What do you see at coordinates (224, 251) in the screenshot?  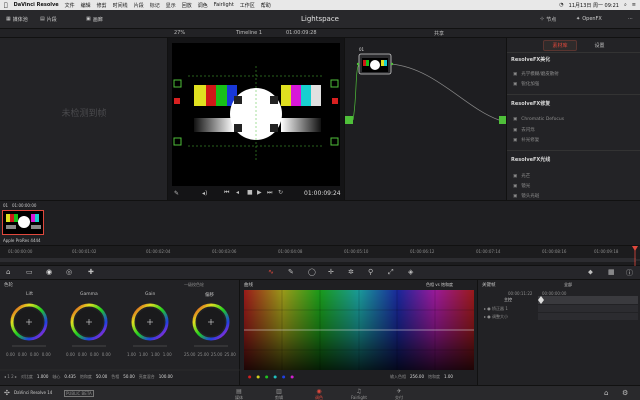 I see `ruler-tick: 01:00:03:06` at bounding box center [224, 251].